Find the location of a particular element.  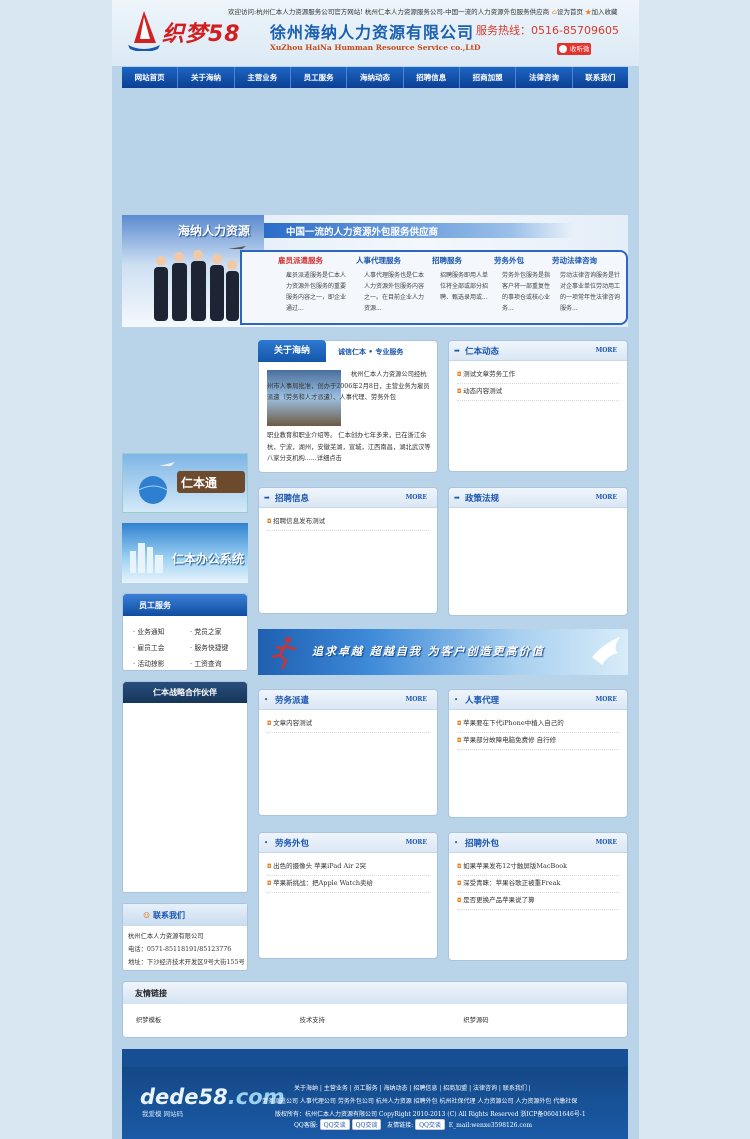

friend-link: 织梦模板 is located at coordinates (218, 1019).